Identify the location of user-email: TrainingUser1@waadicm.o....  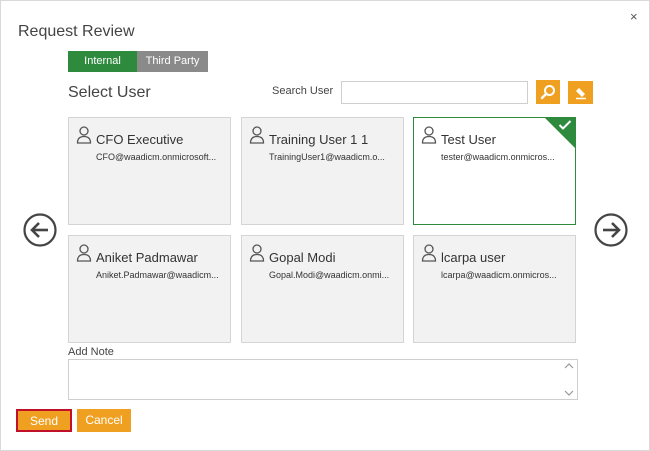
(327, 157).